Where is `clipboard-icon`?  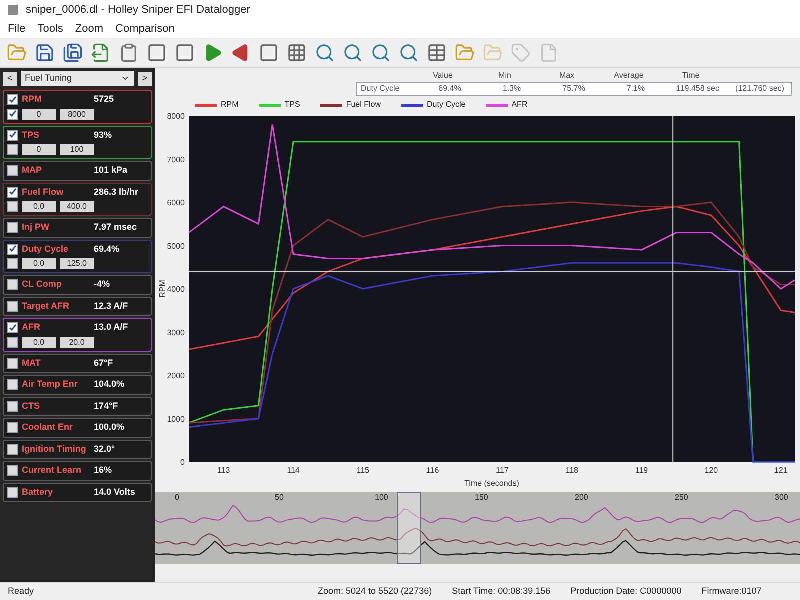
clipboard-icon is located at coordinates (129, 52).